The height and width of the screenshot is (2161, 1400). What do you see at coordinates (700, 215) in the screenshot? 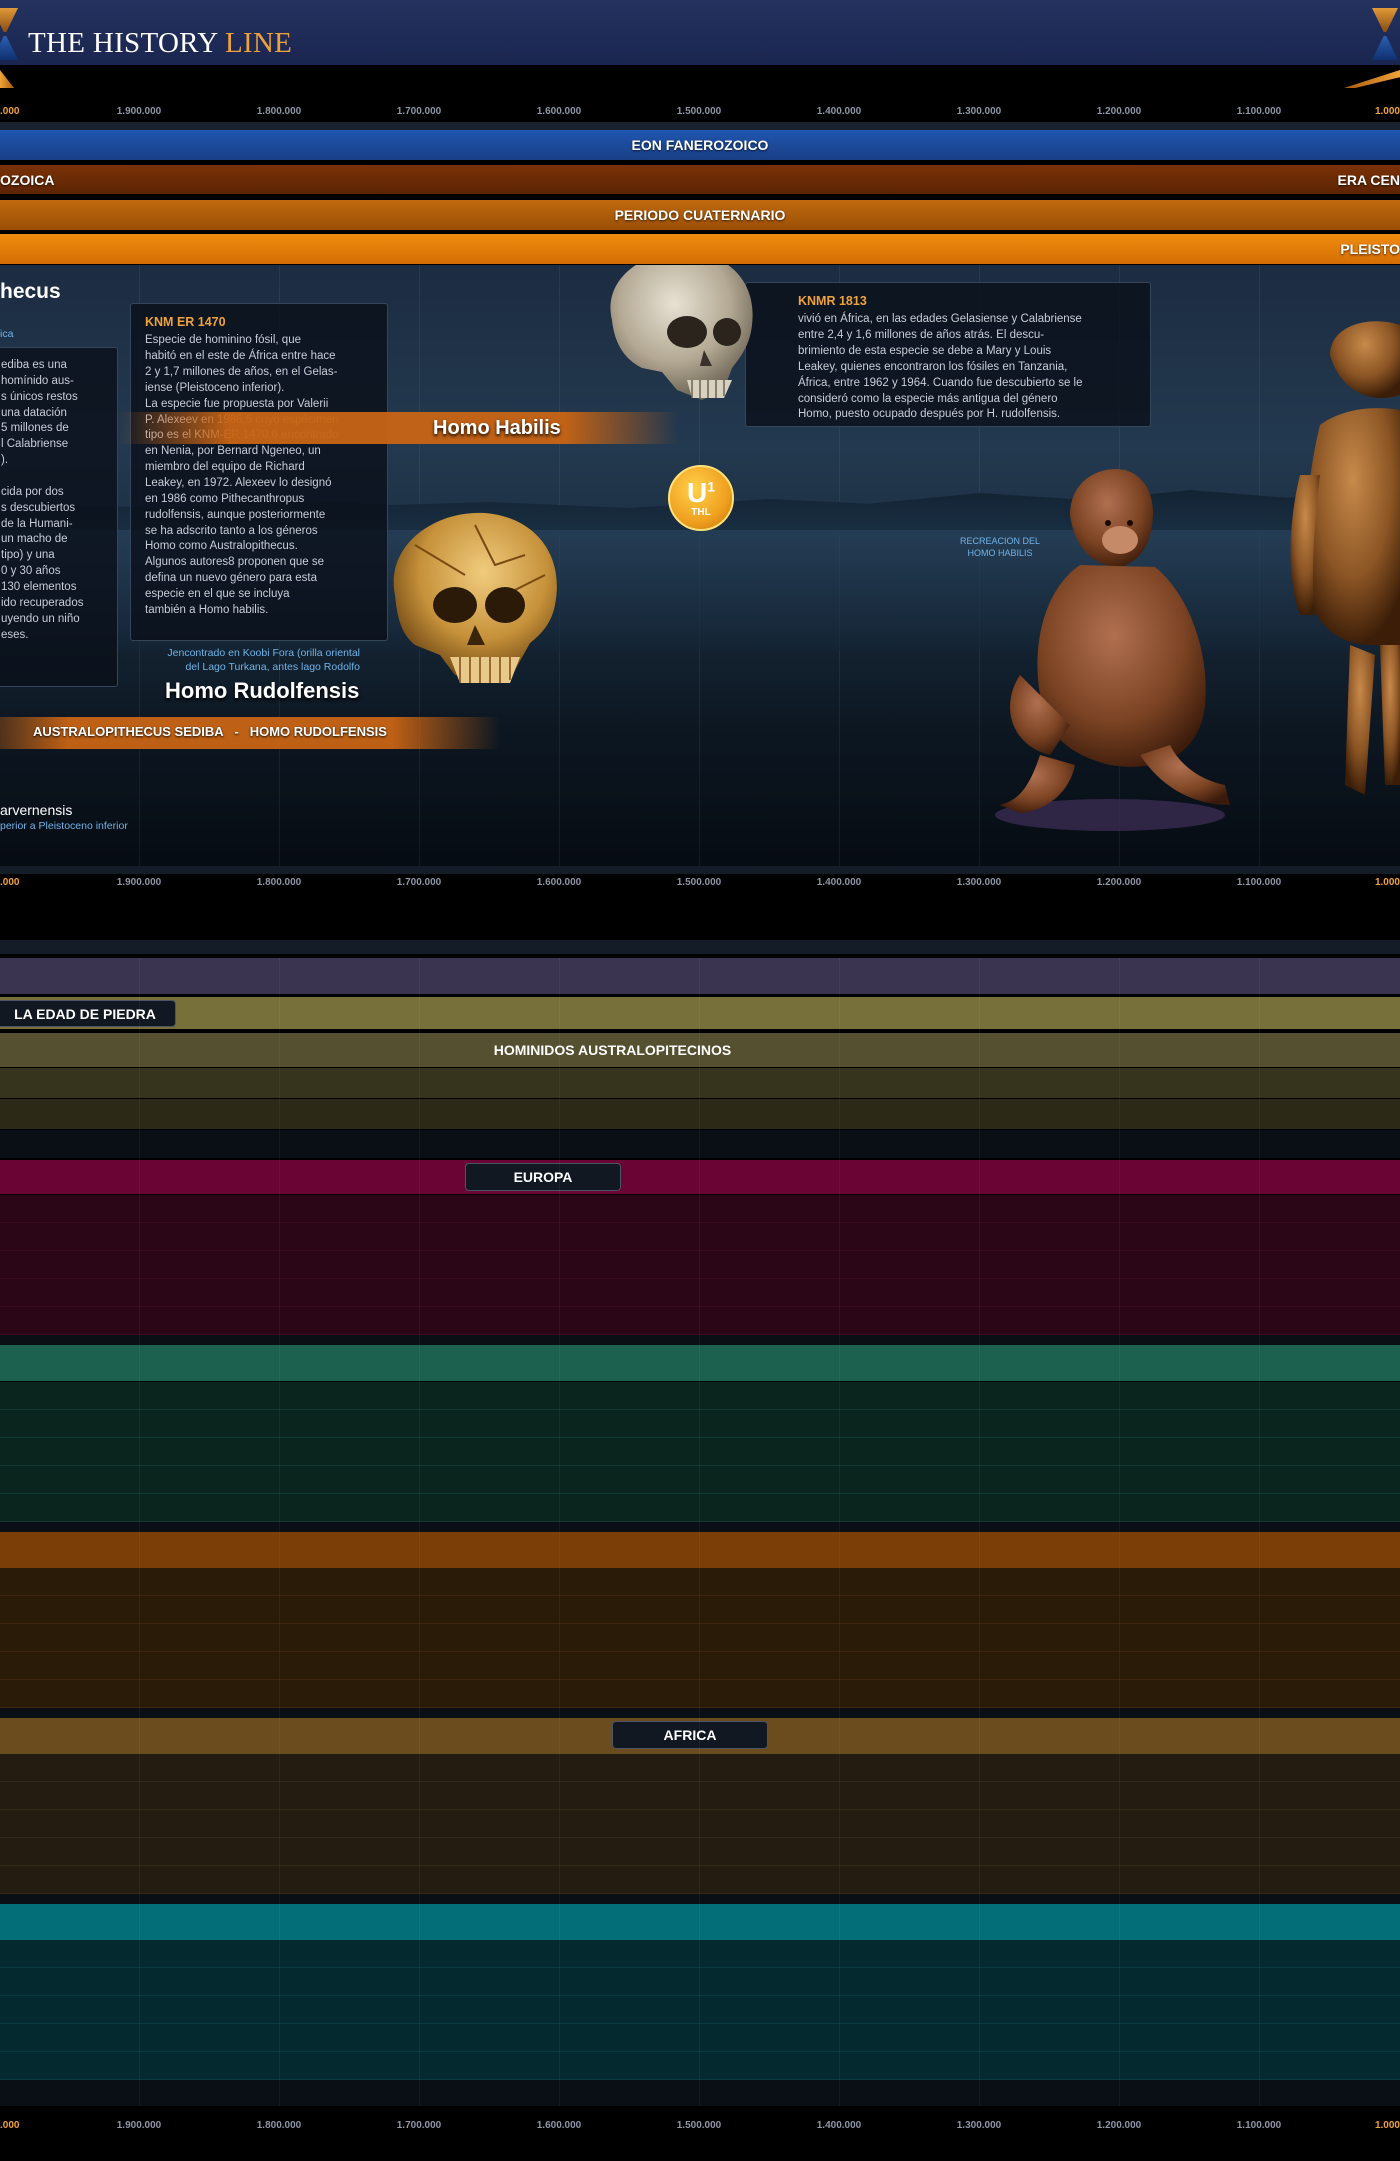
I see `band-period: PERIODO CUATERNARIO` at bounding box center [700, 215].